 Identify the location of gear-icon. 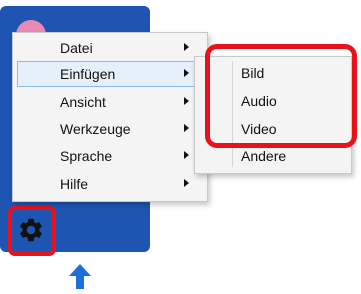
(31, 230).